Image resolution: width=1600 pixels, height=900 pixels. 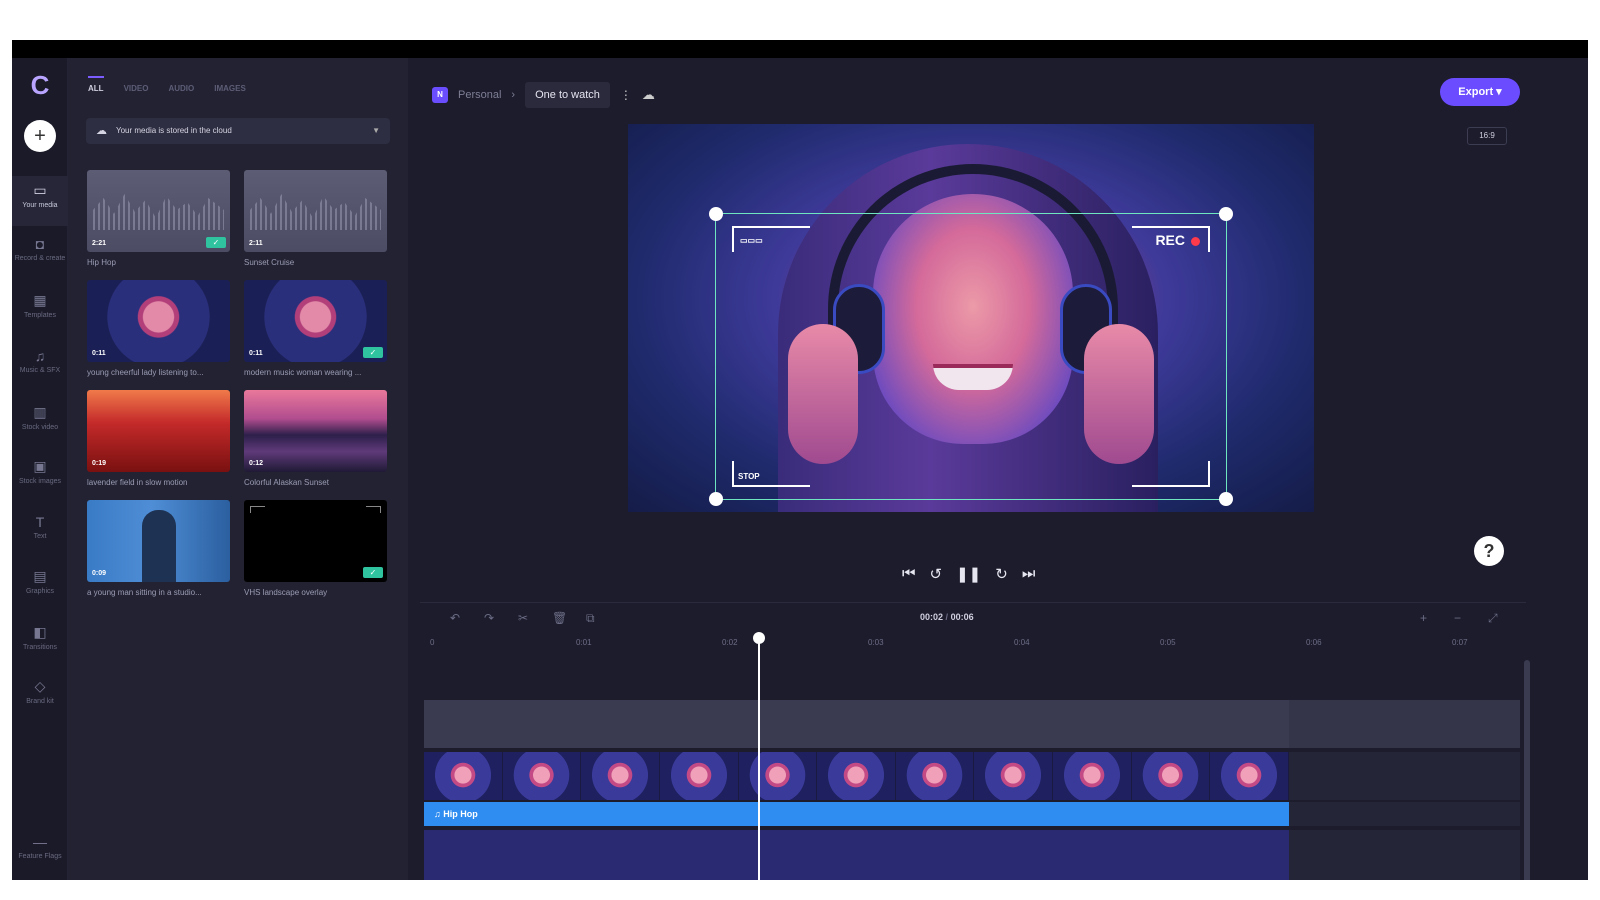 What do you see at coordinates (856, 814) in the screenshot?
I see `audio-clip: ♫ Hip Hop` at bounding box center [856, 814].